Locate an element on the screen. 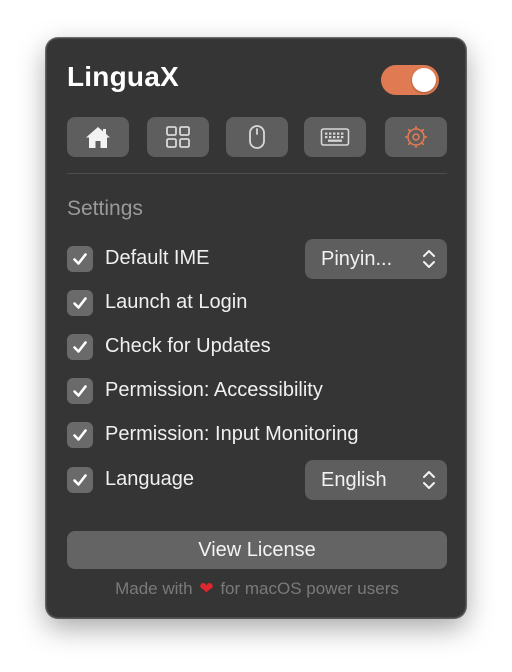 Image resolution: width=512 pixels, height=672 pixels. tab-home is located at coordinates (98, 137).